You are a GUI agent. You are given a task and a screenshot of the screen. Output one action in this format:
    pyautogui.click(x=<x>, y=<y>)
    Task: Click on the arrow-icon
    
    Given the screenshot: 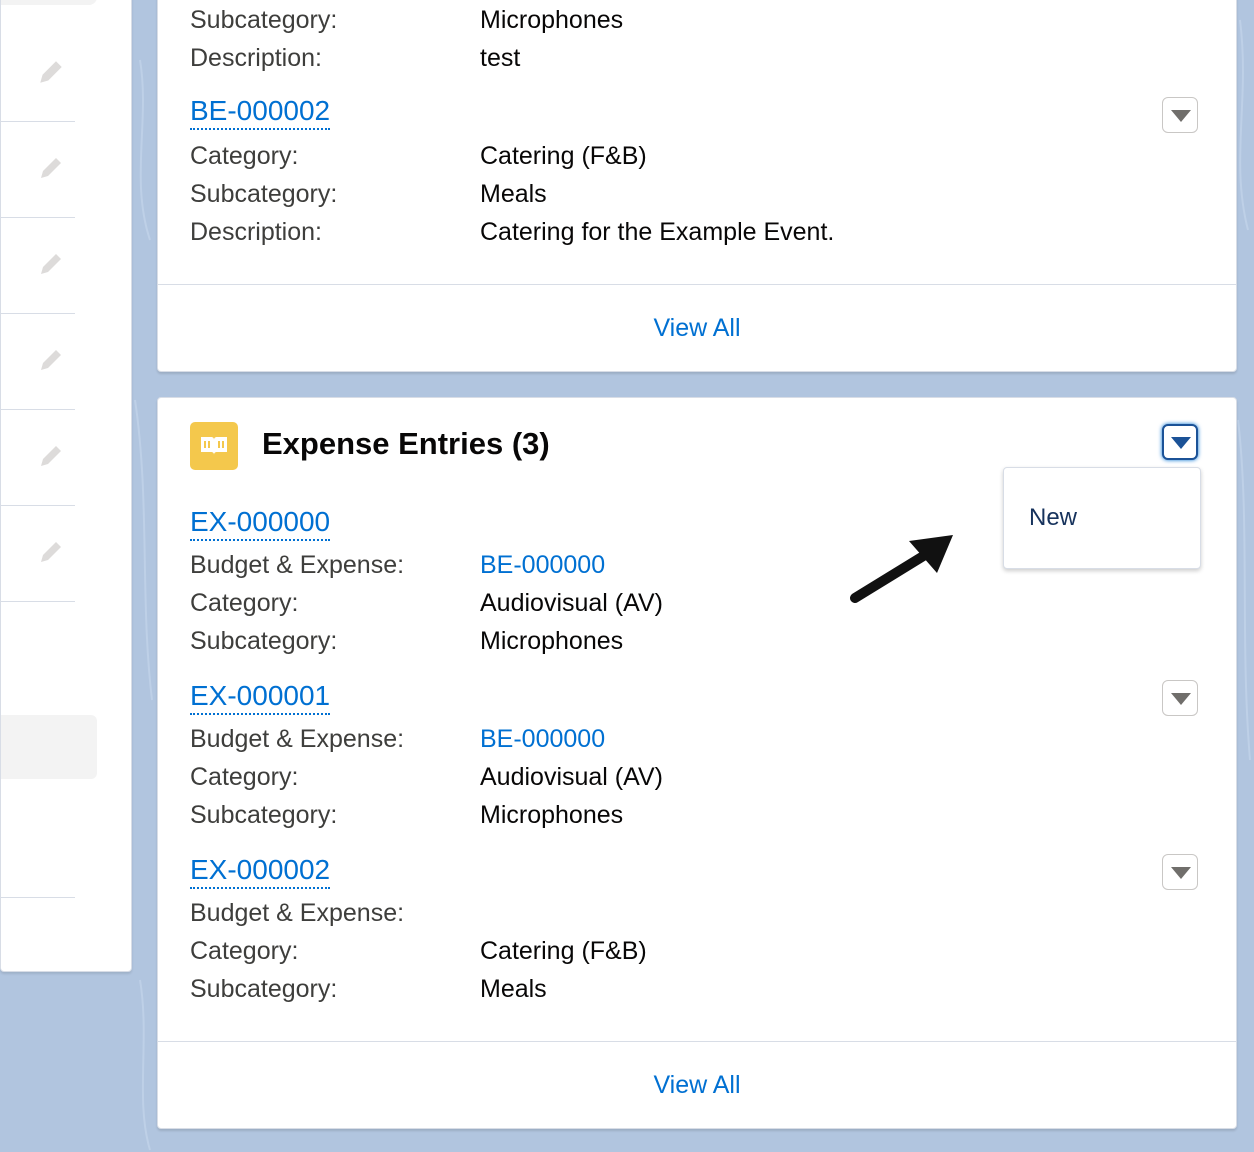 What is the action you would take?
    pyautogui.click(x=901, y=569)
    